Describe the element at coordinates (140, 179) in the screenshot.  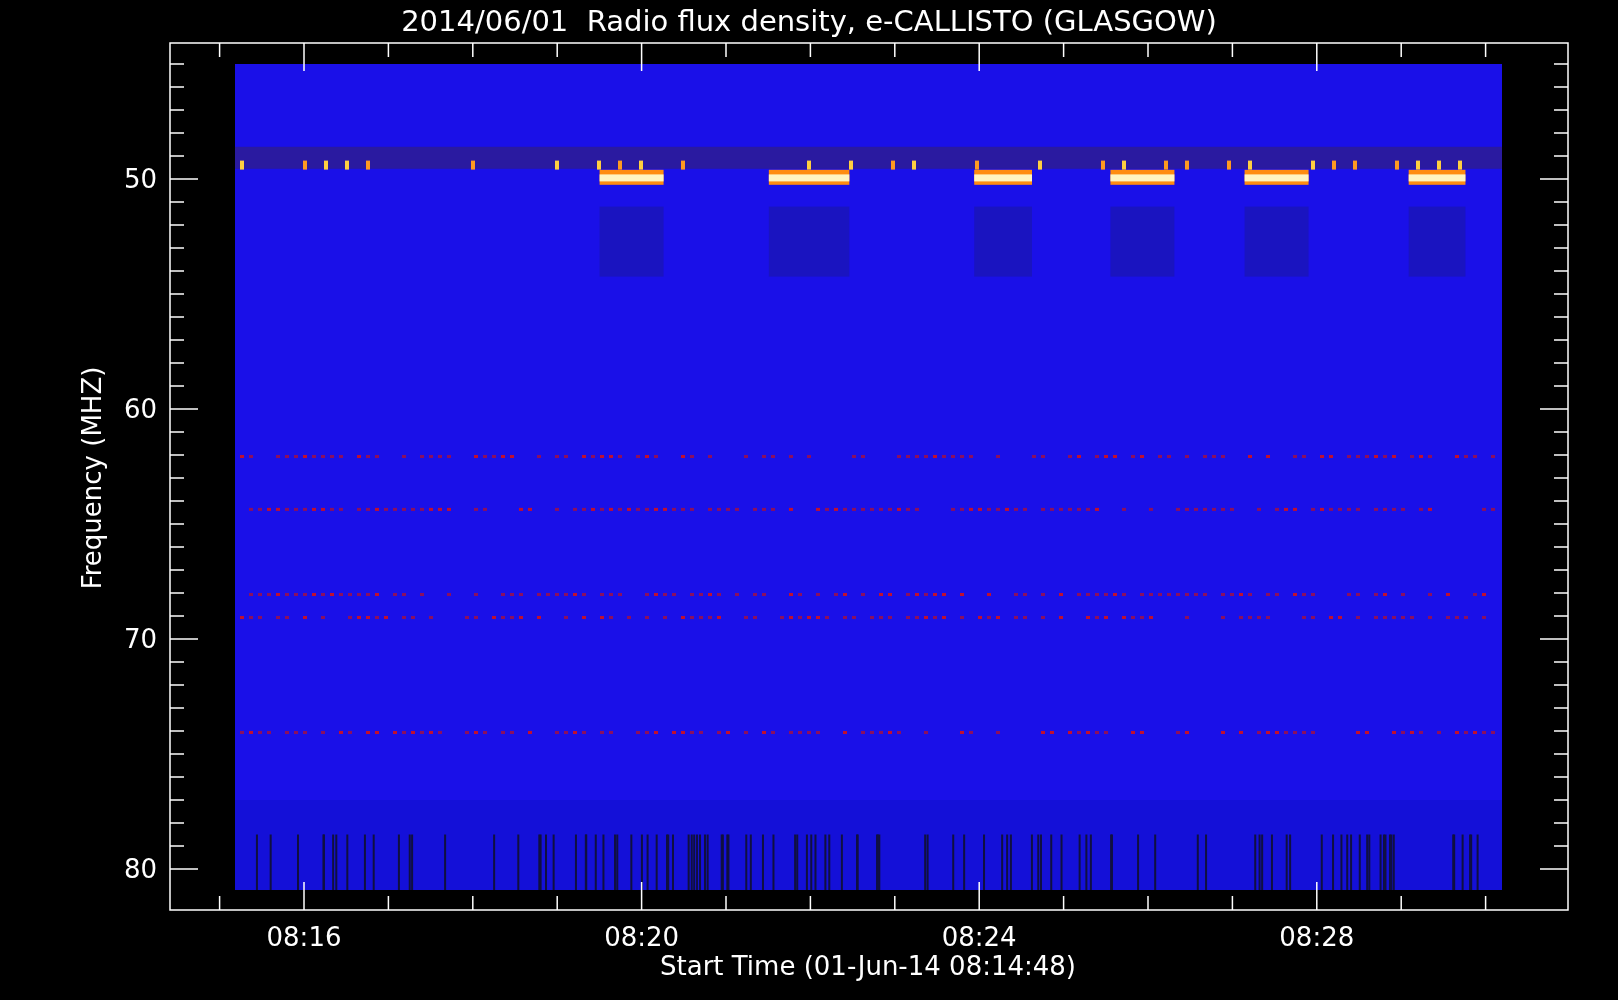
I see `tick-label: 50` at that location.